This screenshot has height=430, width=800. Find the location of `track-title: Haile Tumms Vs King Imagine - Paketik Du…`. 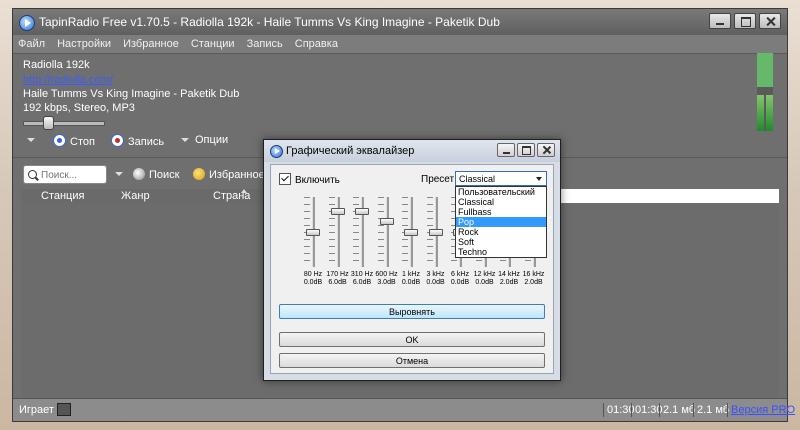

track-title: Haile Tumms Vs King Imagine - Paketik Du… is located at coordinates (131, 94).